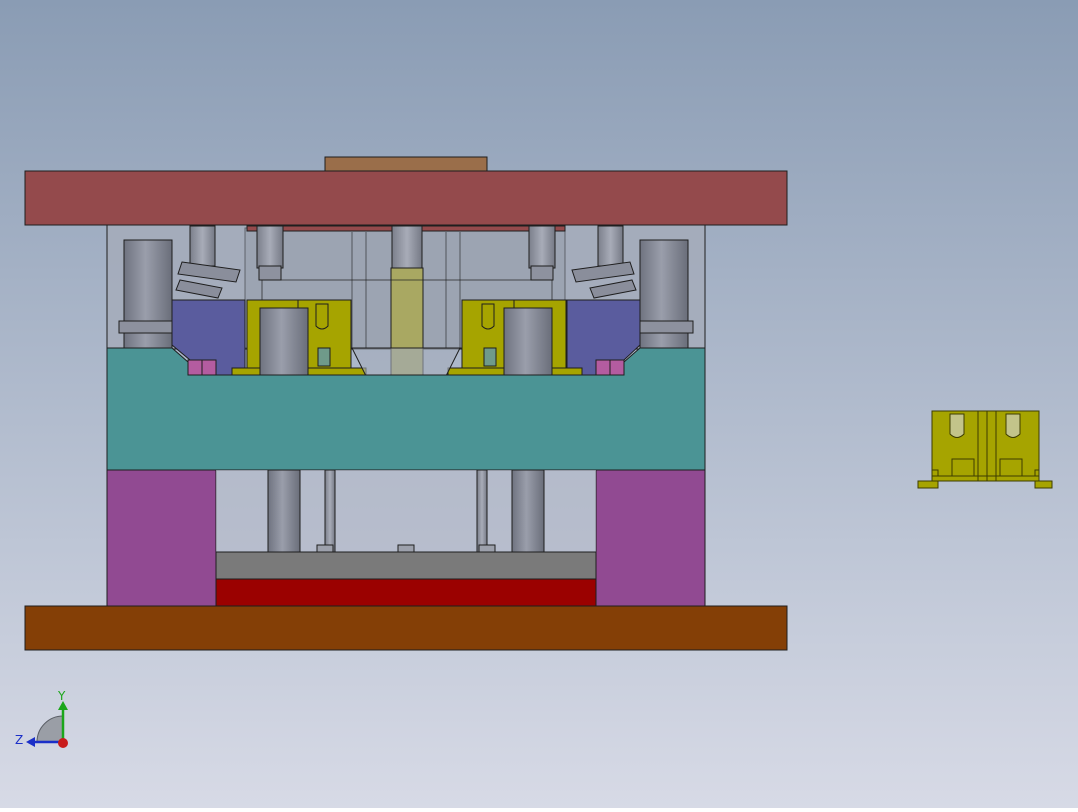 The height and width of the screenshot is (812, 1078). Describe the element at coordinates (664, 327) in the screenshot. I see `guide-pillar-right-collar` at that location.